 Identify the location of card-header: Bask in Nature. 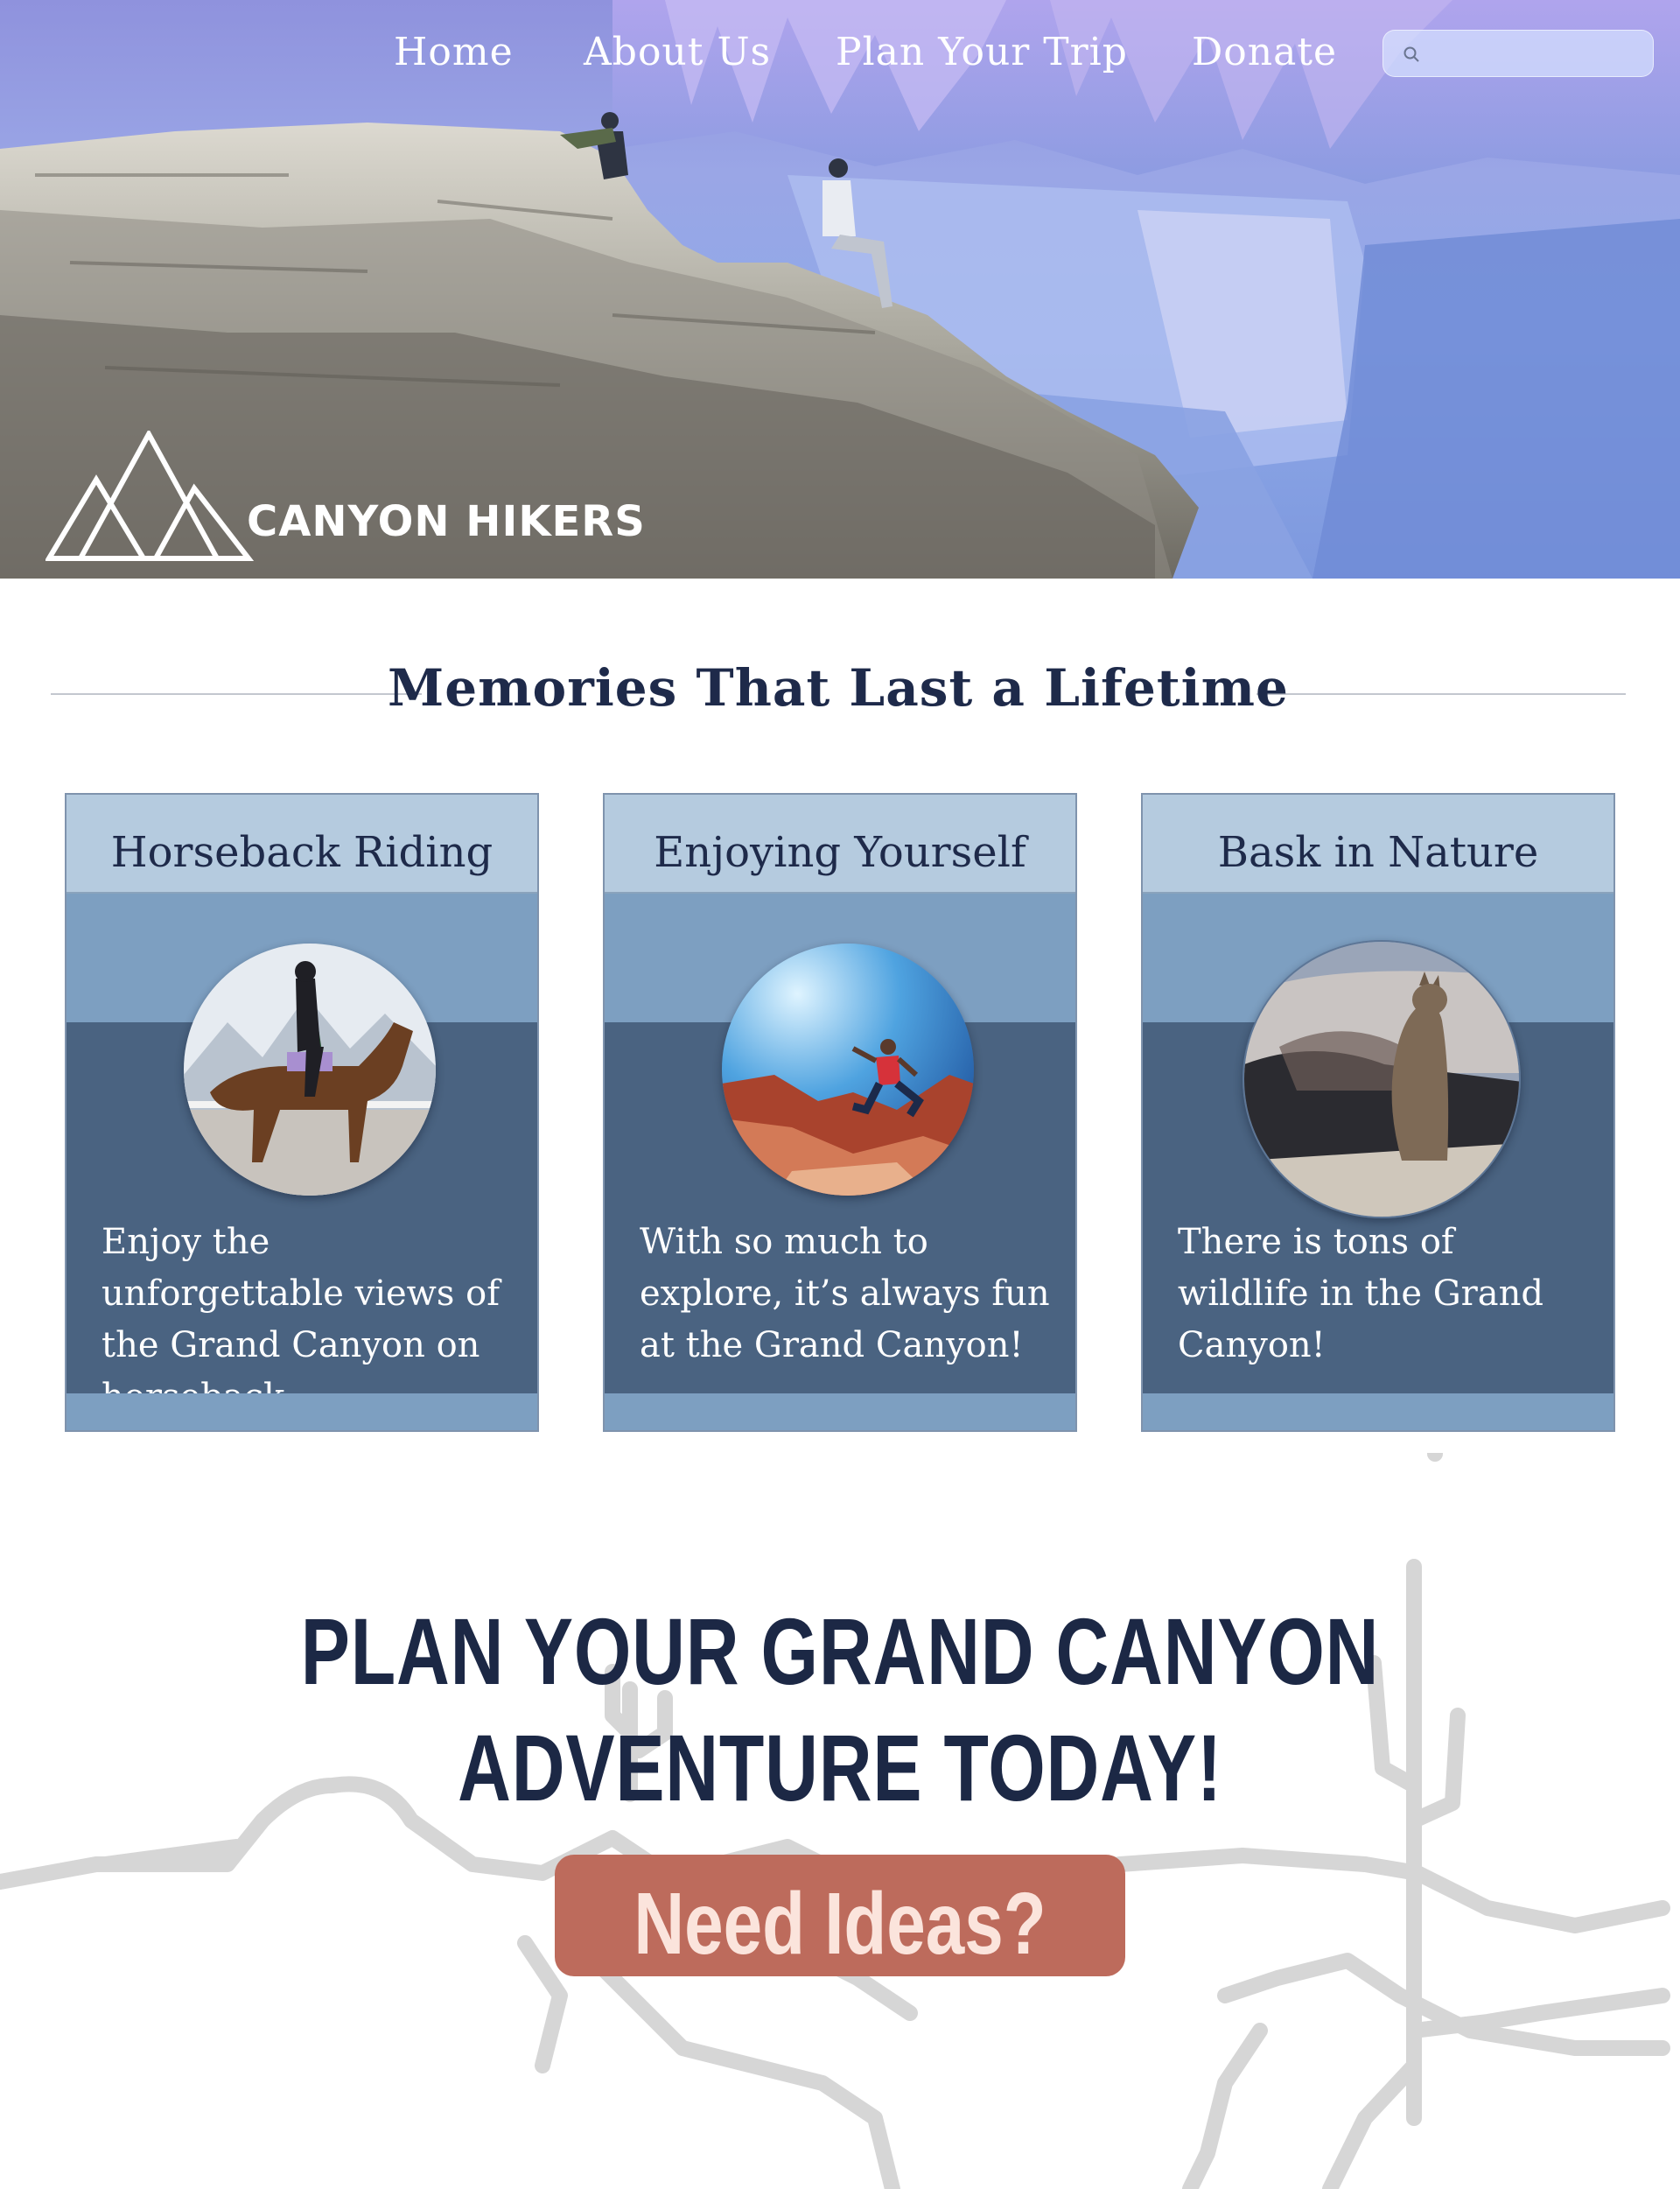
(1378, 844).